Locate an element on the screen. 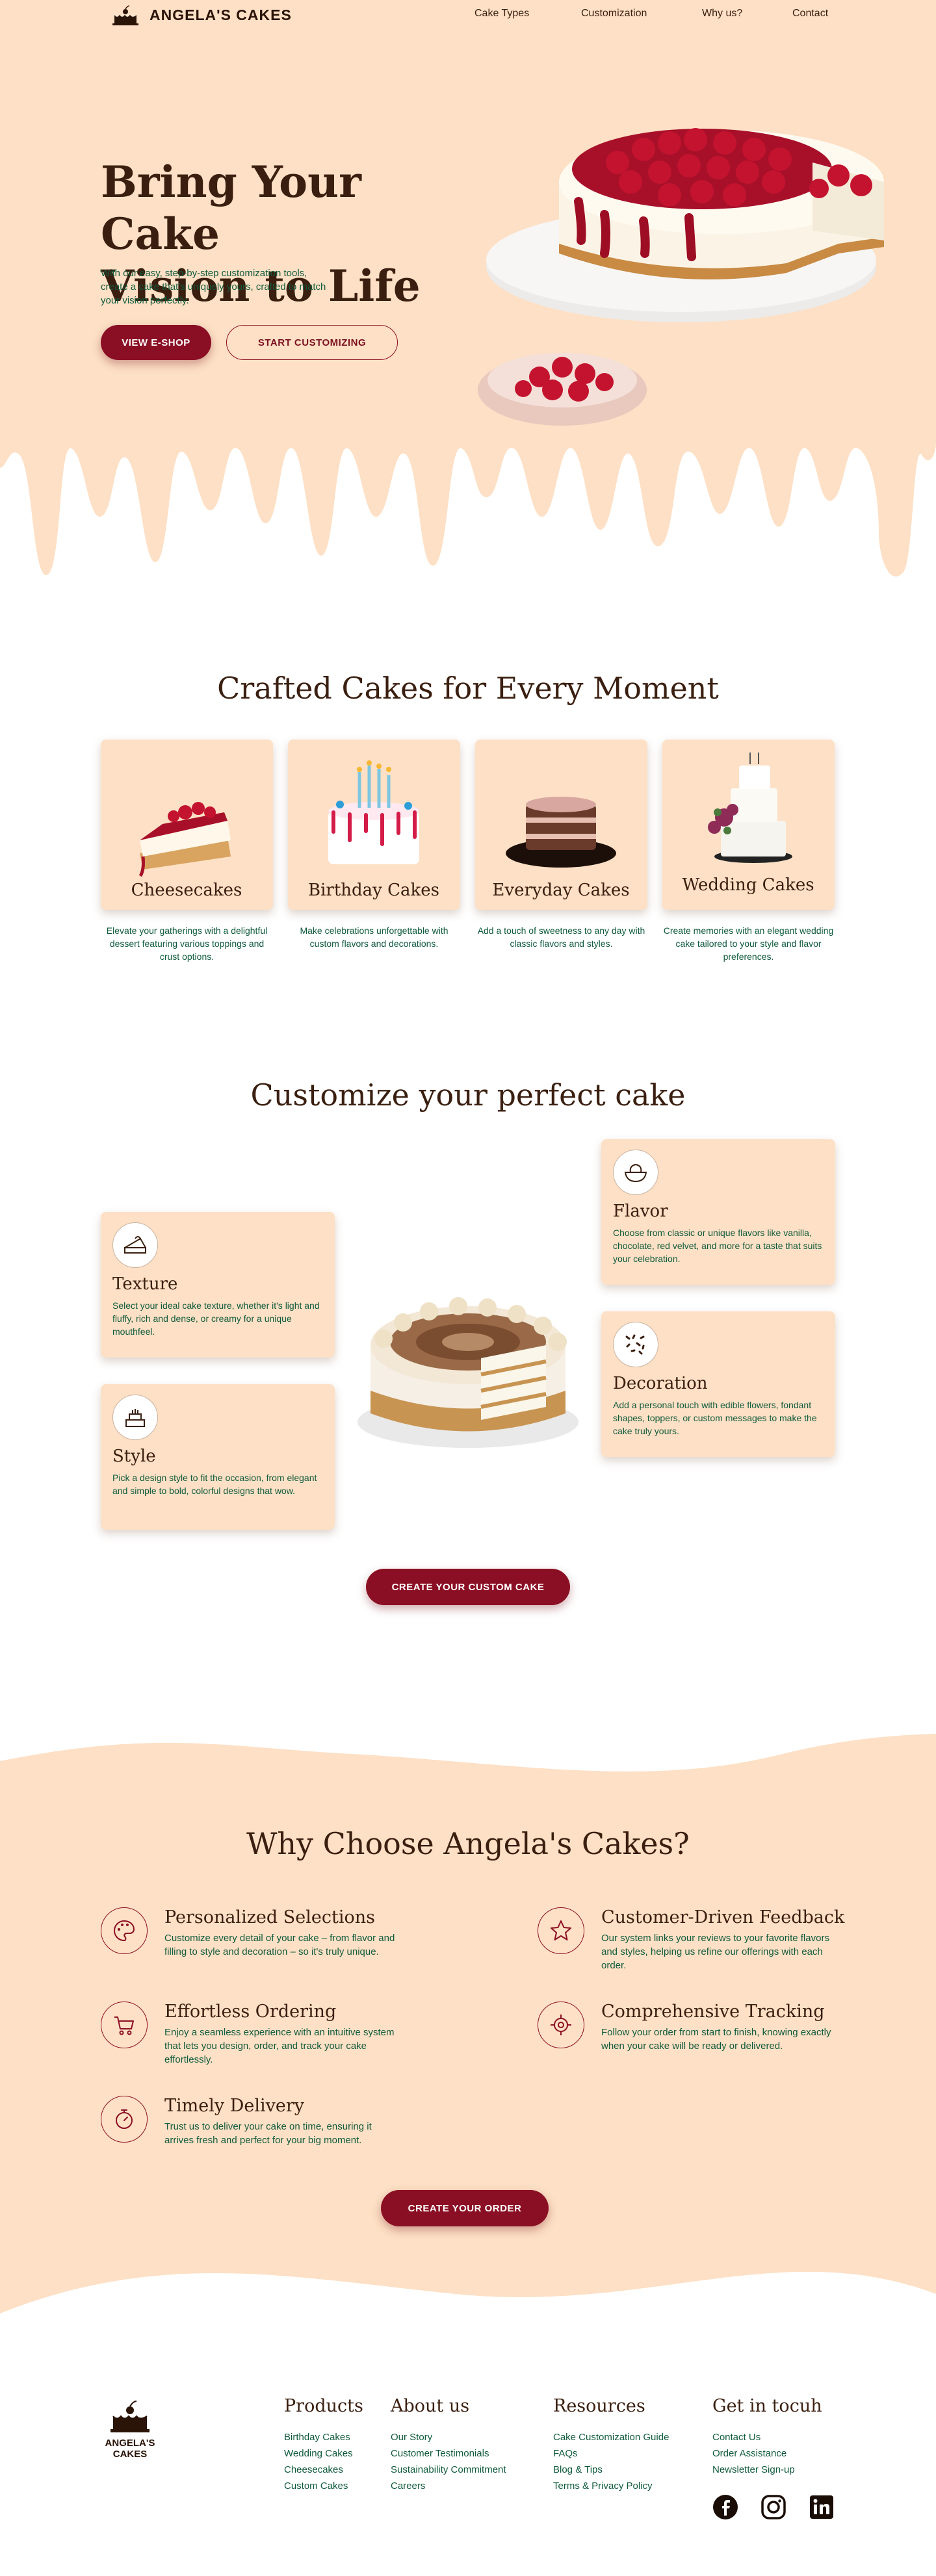 The image size is (936, 2576). footer-link: Cake Customization Guide is located at coordinates (611, 2437).